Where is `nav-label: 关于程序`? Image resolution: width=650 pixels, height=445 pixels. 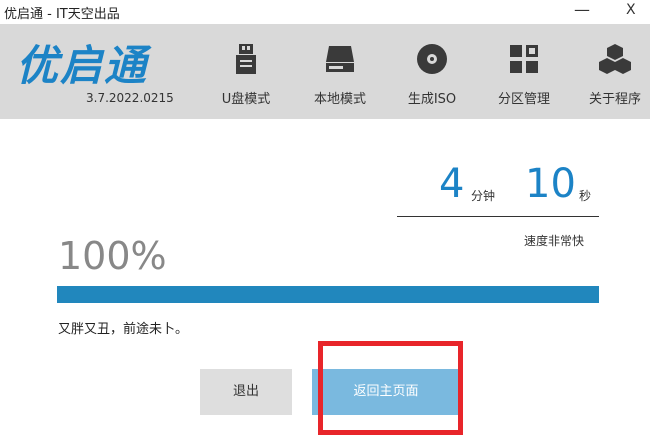 nav-label: 关于程序 is located at coordinates (614, 99).